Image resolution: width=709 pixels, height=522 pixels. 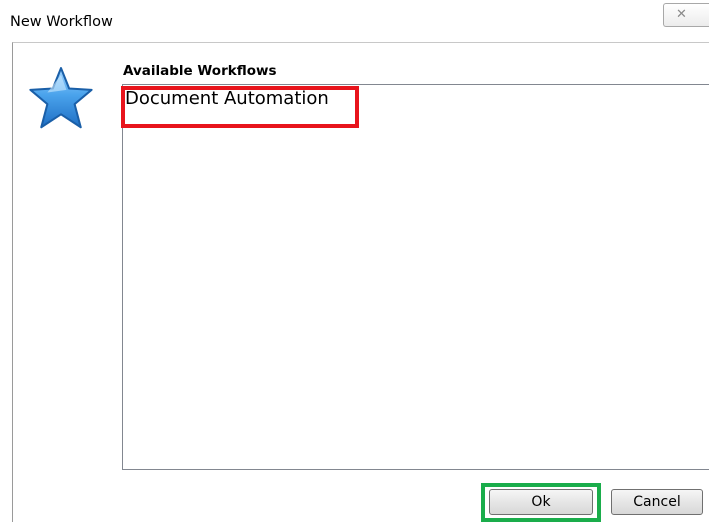 I want to click on red-highlight-box, so click(x=240, y=107).